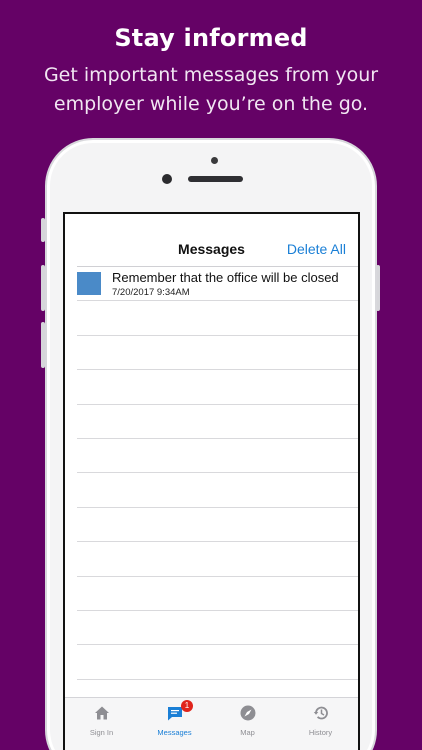 The width and height of the screenshot is (422, 750). Describe the element at coordinates (211, 104) in the screenshot. I see `promo-subtitle-line-2: employer while you’re on the go.` at that location.